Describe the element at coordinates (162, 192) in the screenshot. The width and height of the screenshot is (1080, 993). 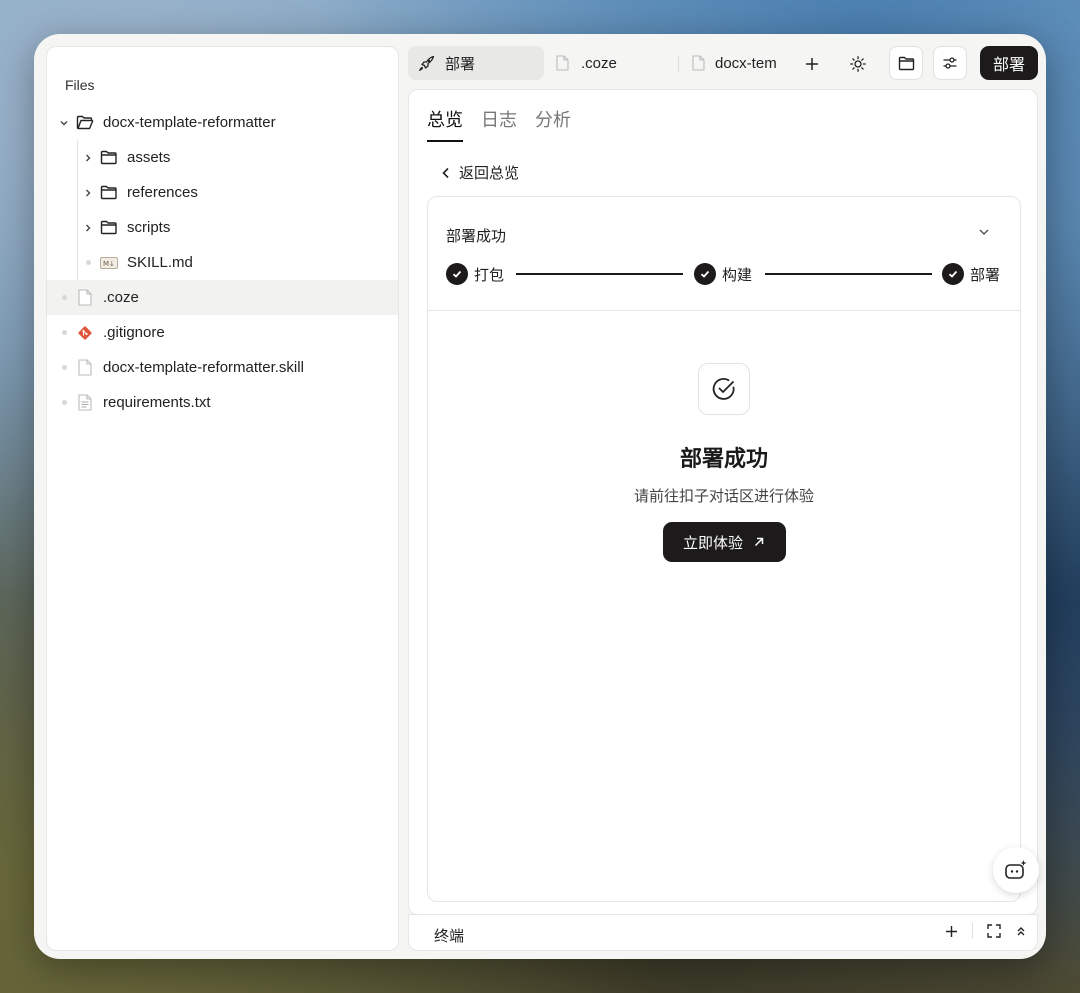
I see `tree-item-label: references` at that location.